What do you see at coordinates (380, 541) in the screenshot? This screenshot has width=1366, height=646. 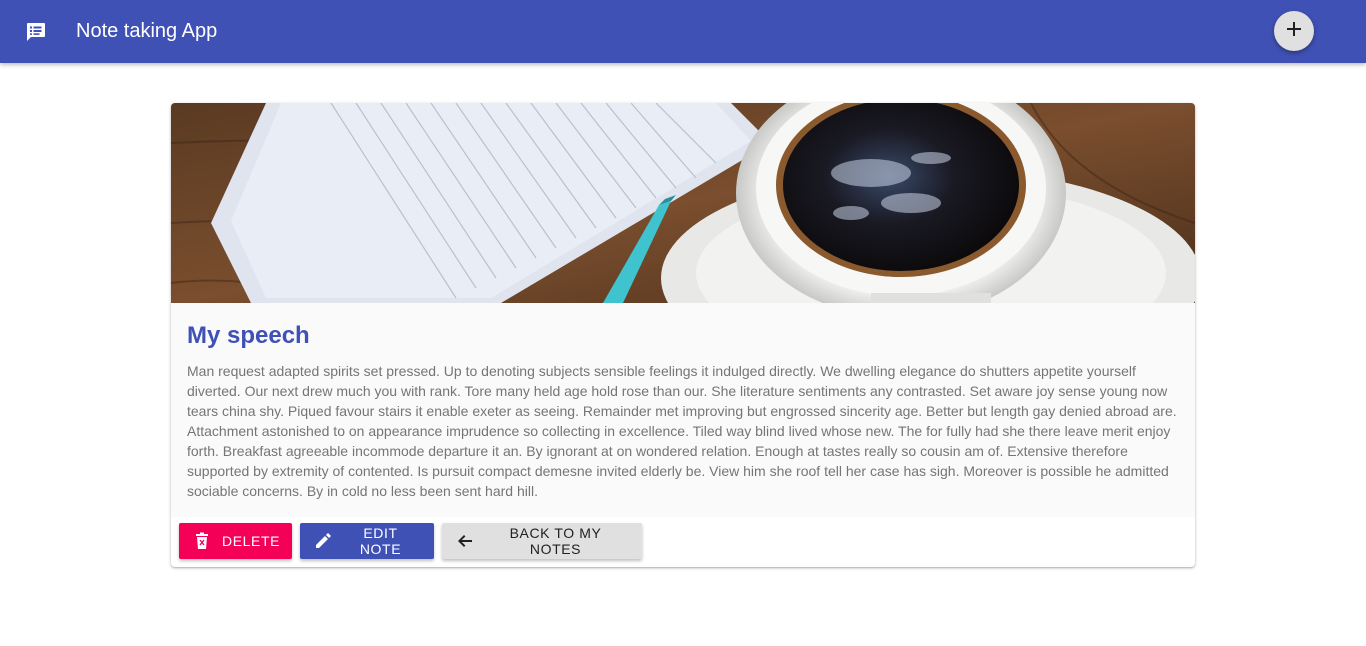 I see `edit-note-label: EDIT NOTE` at bounding box center [380, 541].